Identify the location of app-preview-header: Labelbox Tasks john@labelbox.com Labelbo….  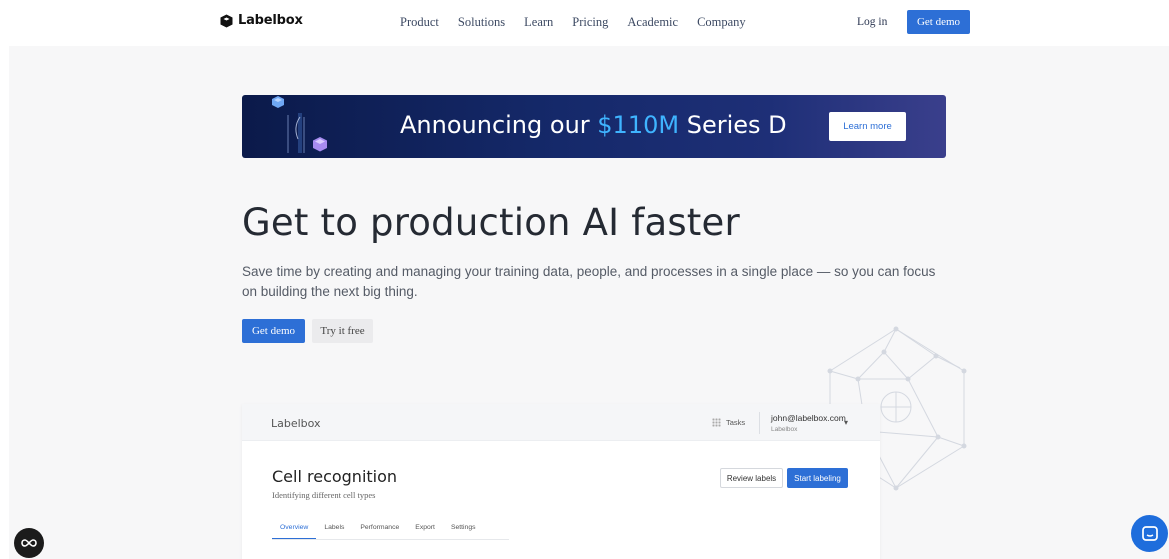
(561, 422).